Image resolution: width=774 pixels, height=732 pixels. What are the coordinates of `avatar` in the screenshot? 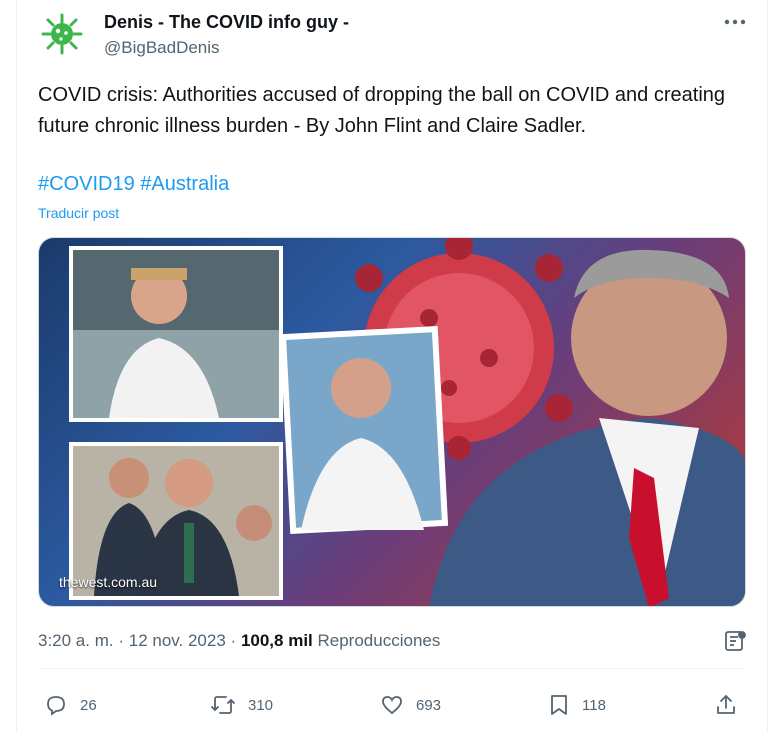 It's located at (62, 34).